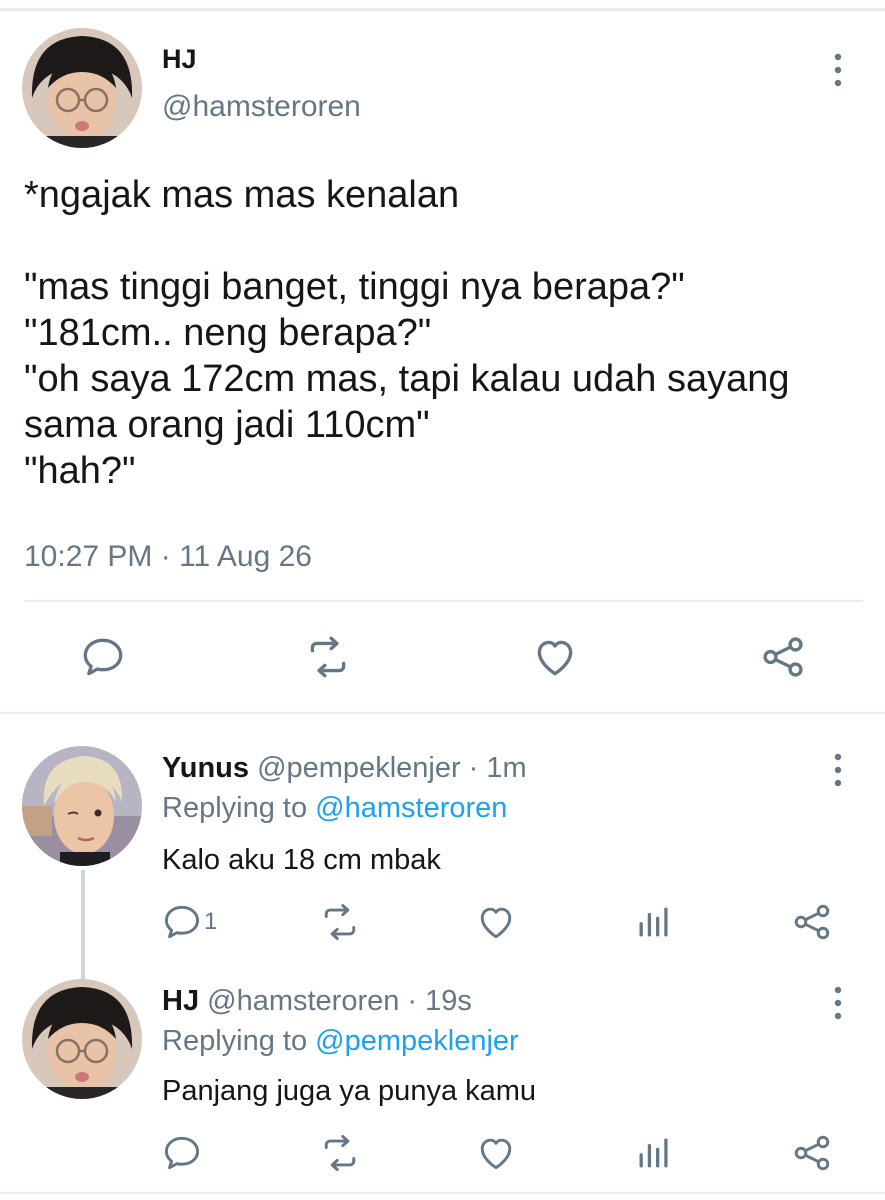  What do you see at coordinates (301, 860) in the screenshot?
I see `reply-text: Kalo aku 18 cm mbak` at bounding box center [301, 860].